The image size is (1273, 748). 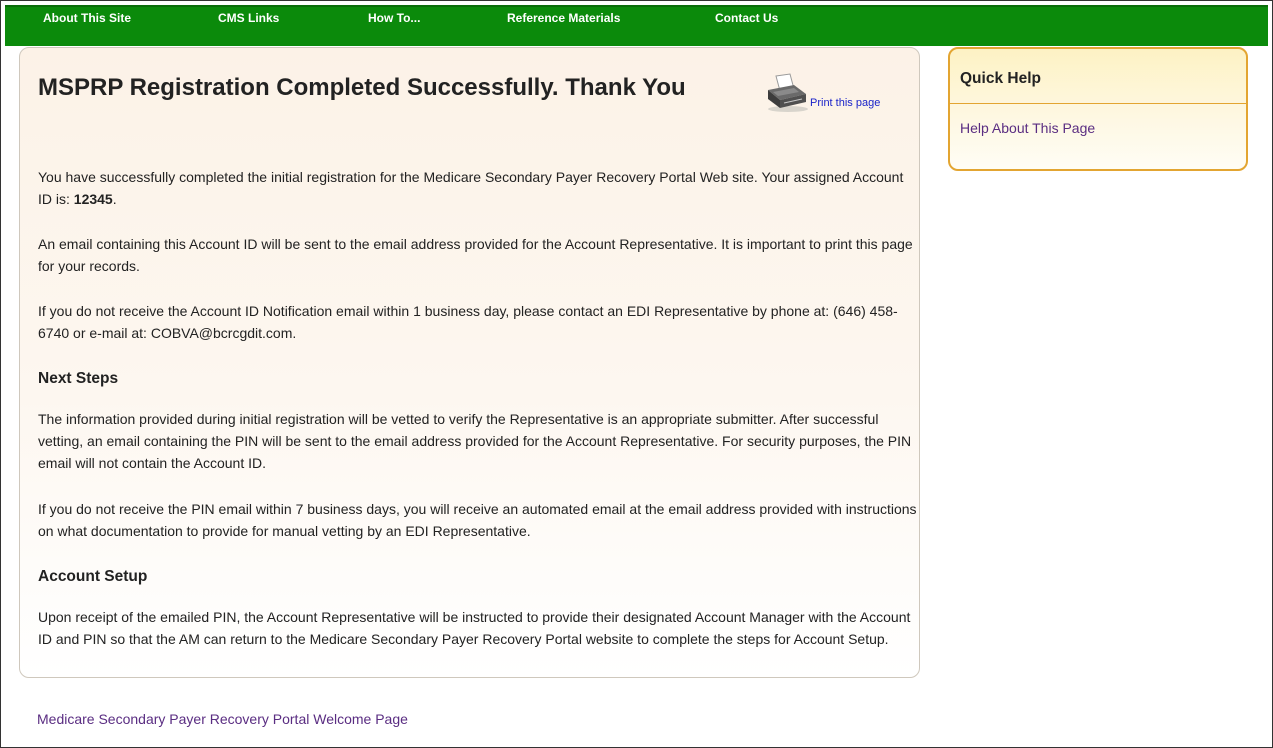 What do you see at coordinates (114, 199) in the screenshot?
I see `intro-text-end: .` at bounding box center [114, 199].